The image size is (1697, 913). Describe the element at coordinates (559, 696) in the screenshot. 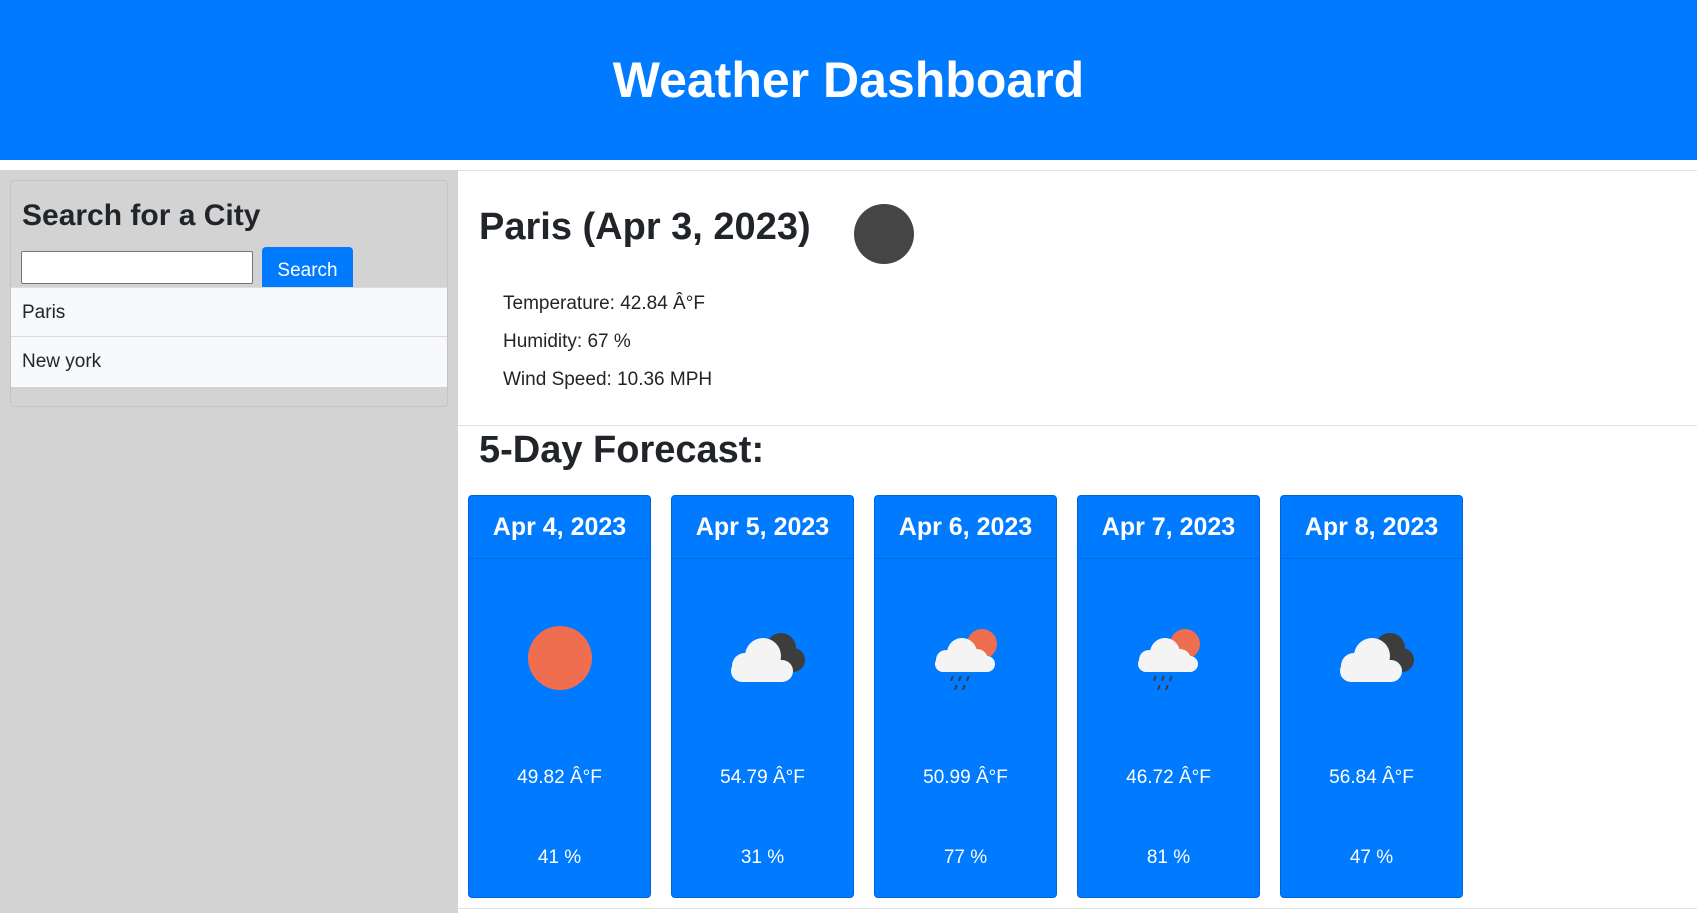

I see `forecast-card: Apr 4, 2023 49.82 Â°F 41 %` at that location.